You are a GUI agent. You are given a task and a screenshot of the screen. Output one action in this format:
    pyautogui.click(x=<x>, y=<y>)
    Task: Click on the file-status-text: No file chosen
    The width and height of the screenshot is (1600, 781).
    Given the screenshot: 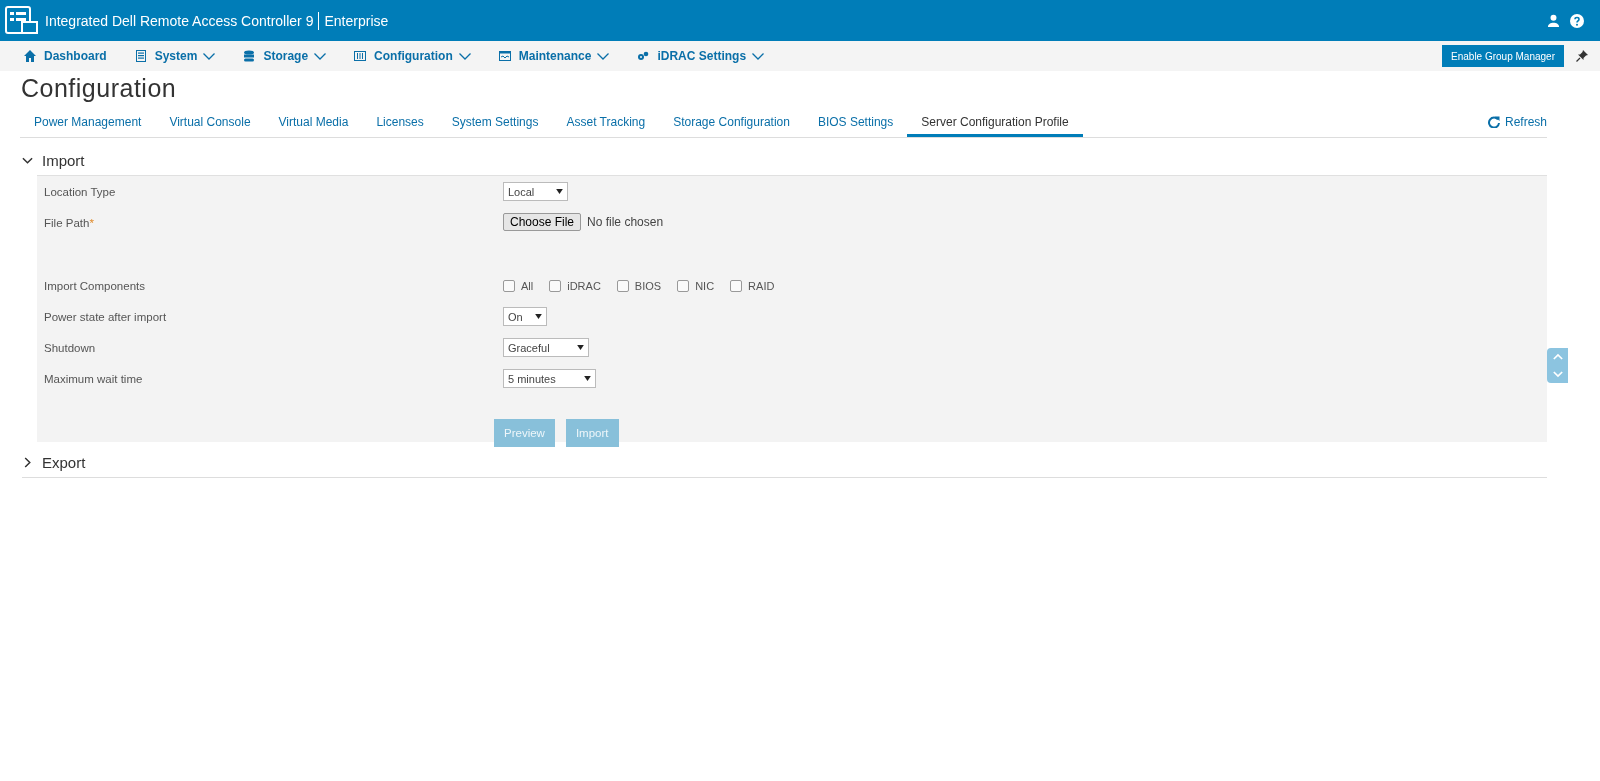 What is the action you would take?
    pyautogui.click(x=625, y=222)
    